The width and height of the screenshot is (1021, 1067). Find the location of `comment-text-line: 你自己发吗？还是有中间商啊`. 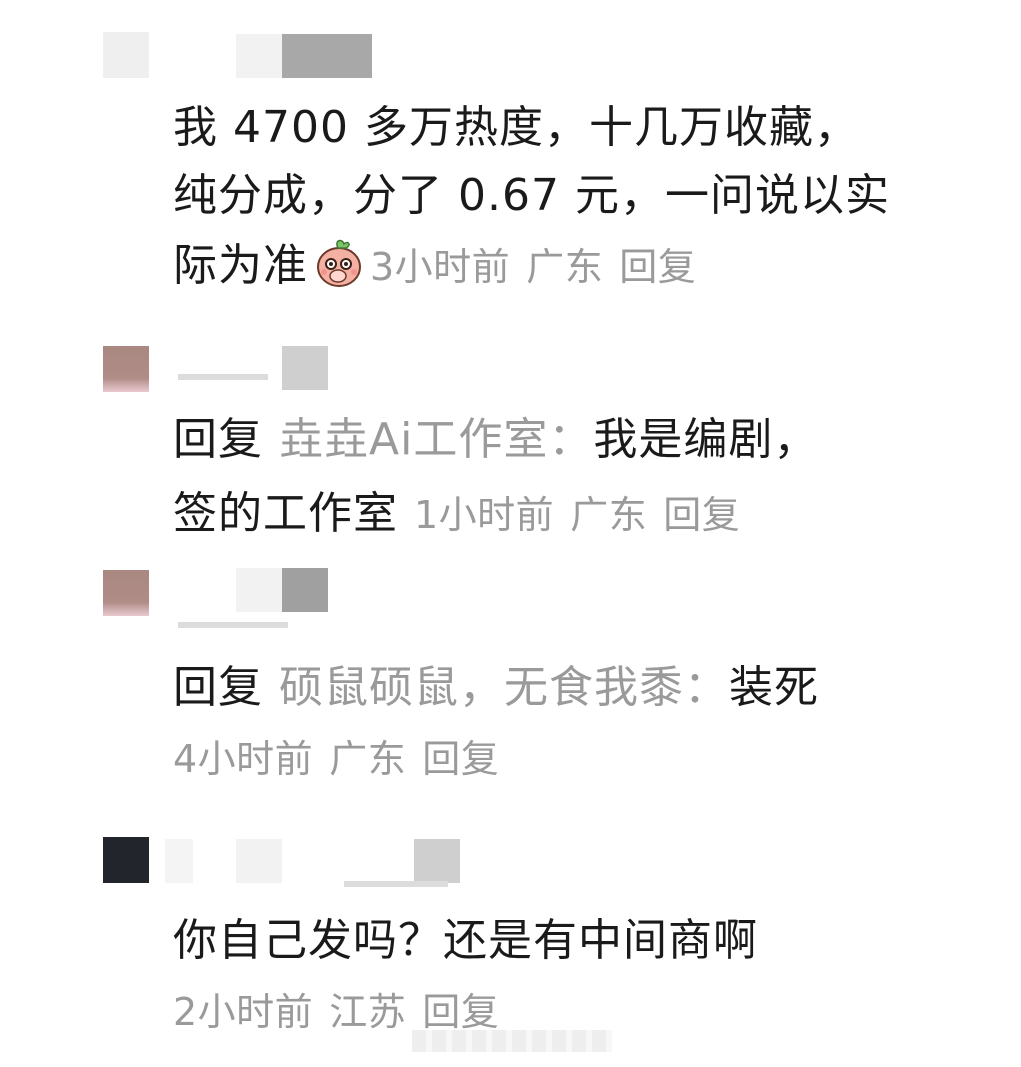

comment-text-line: 你自己发吗？还是有中间商啊 is located at coordinates (465, 940).